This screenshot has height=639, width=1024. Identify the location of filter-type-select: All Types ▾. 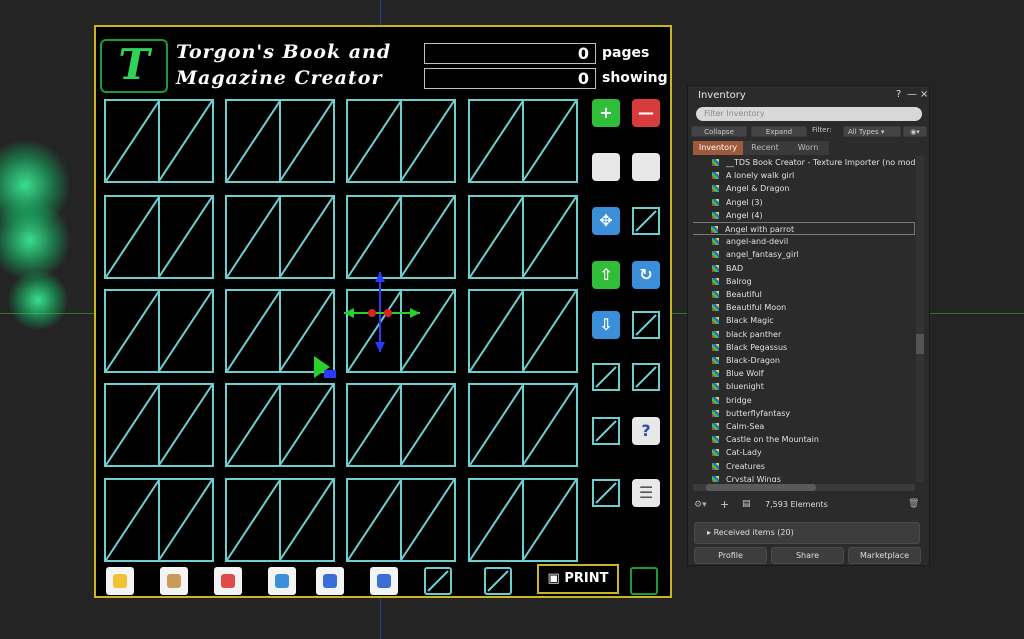
(872, 131).